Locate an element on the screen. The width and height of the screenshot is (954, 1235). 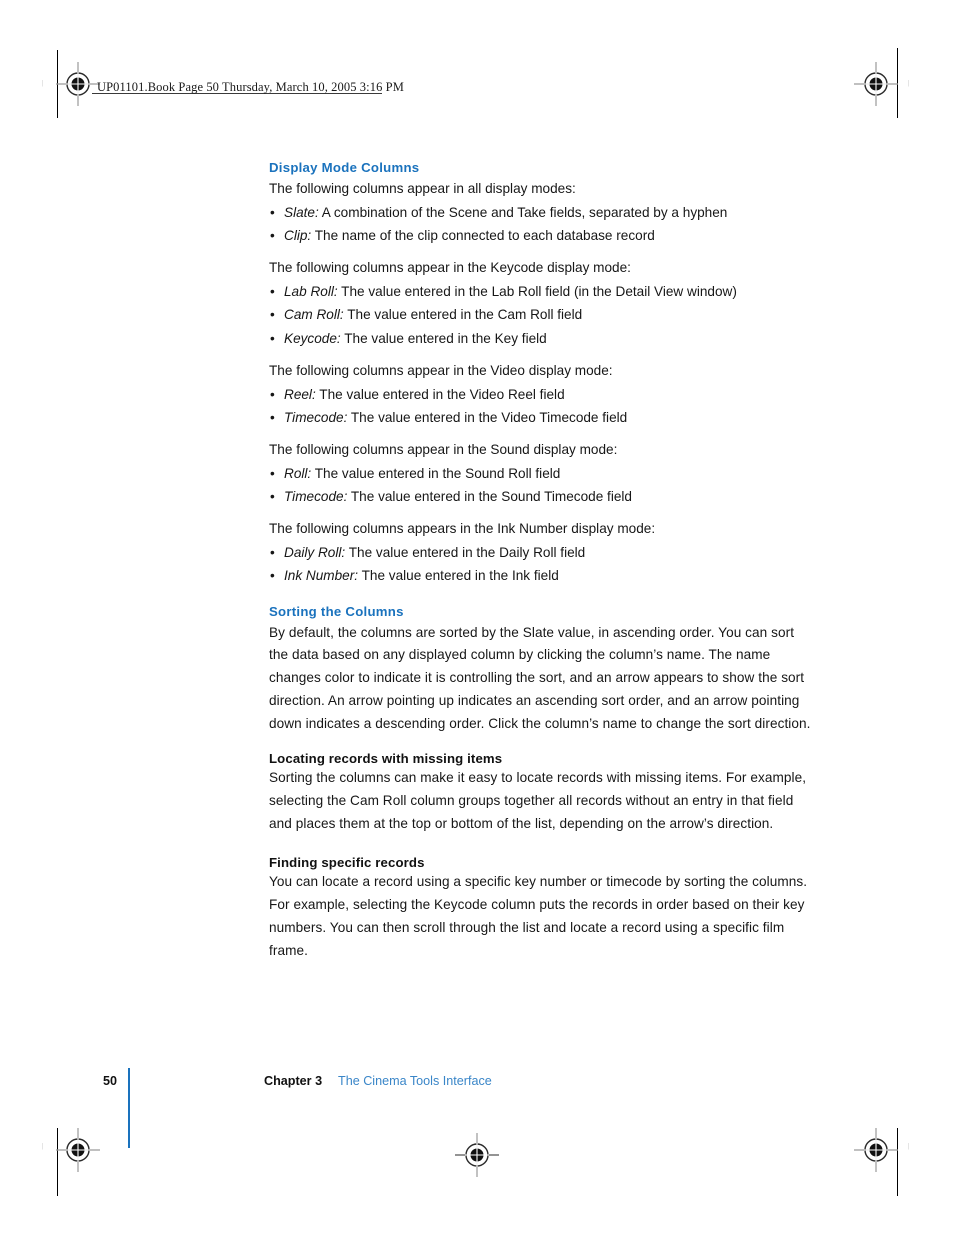
list-item-term: Clip: is located at coordinates (298, 235).